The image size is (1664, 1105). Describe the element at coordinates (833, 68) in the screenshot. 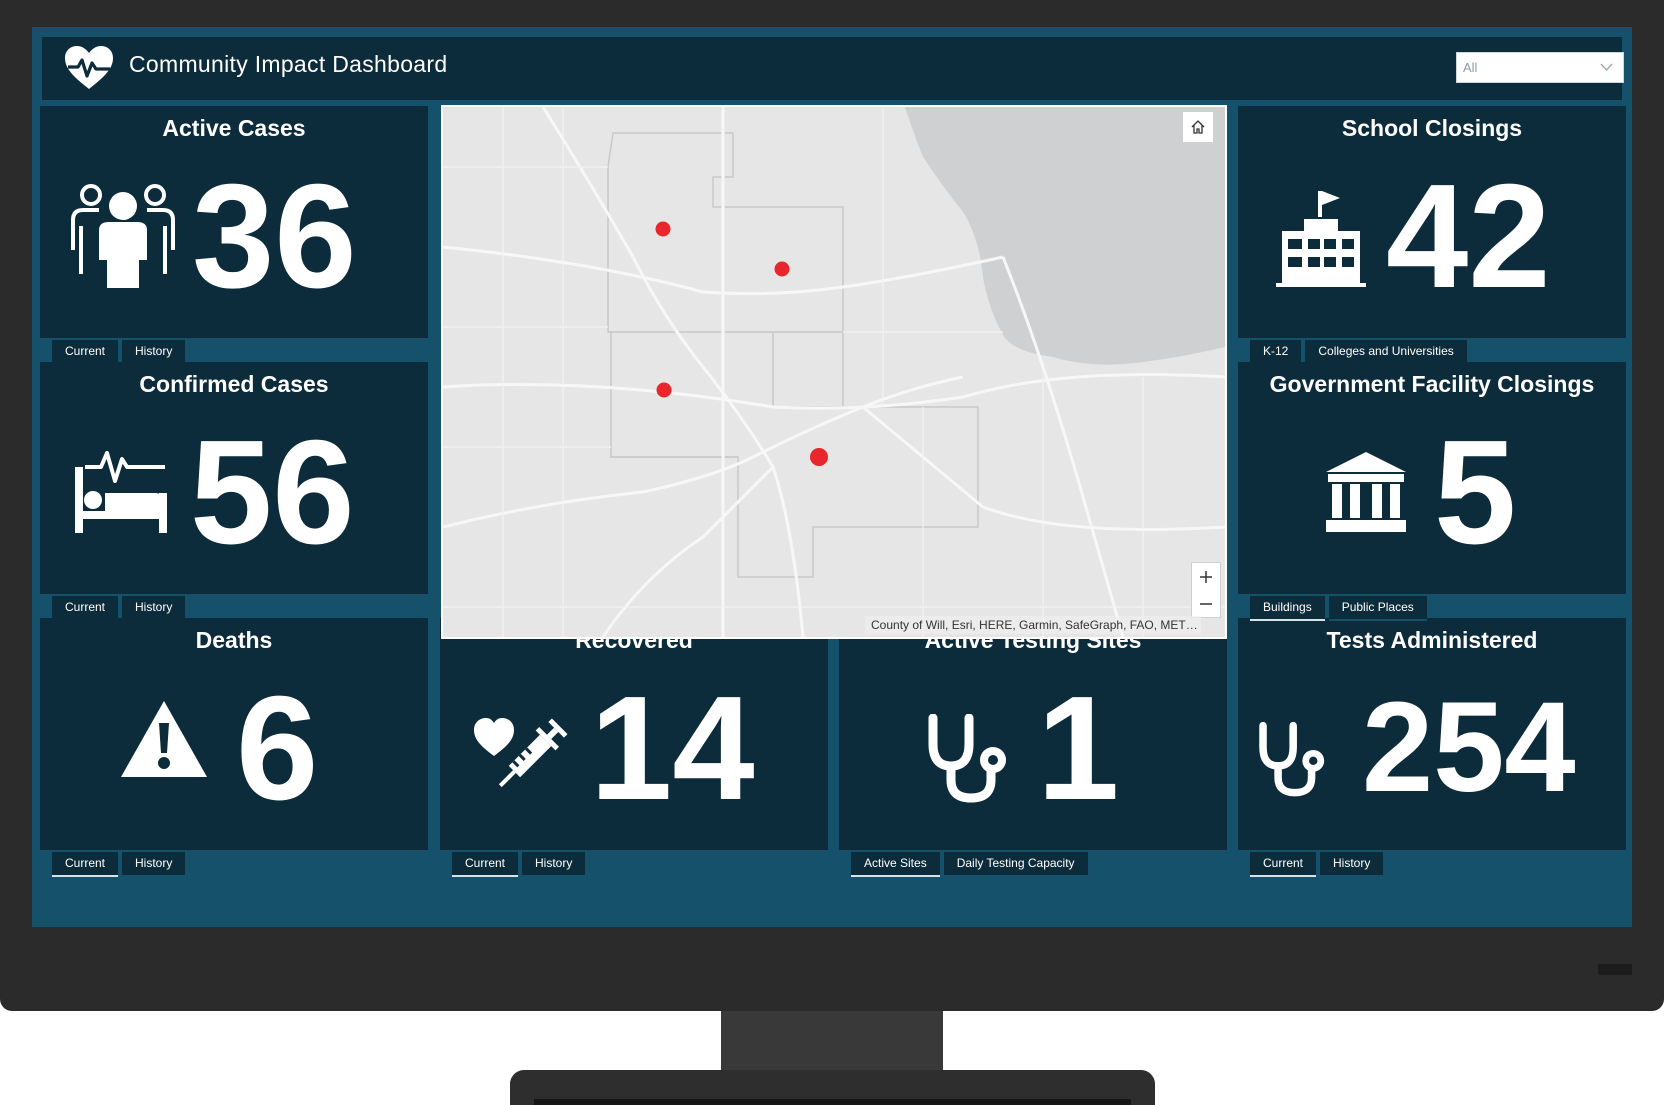

I see `dashboard-header: Community Impact Dashboard All` at that location.